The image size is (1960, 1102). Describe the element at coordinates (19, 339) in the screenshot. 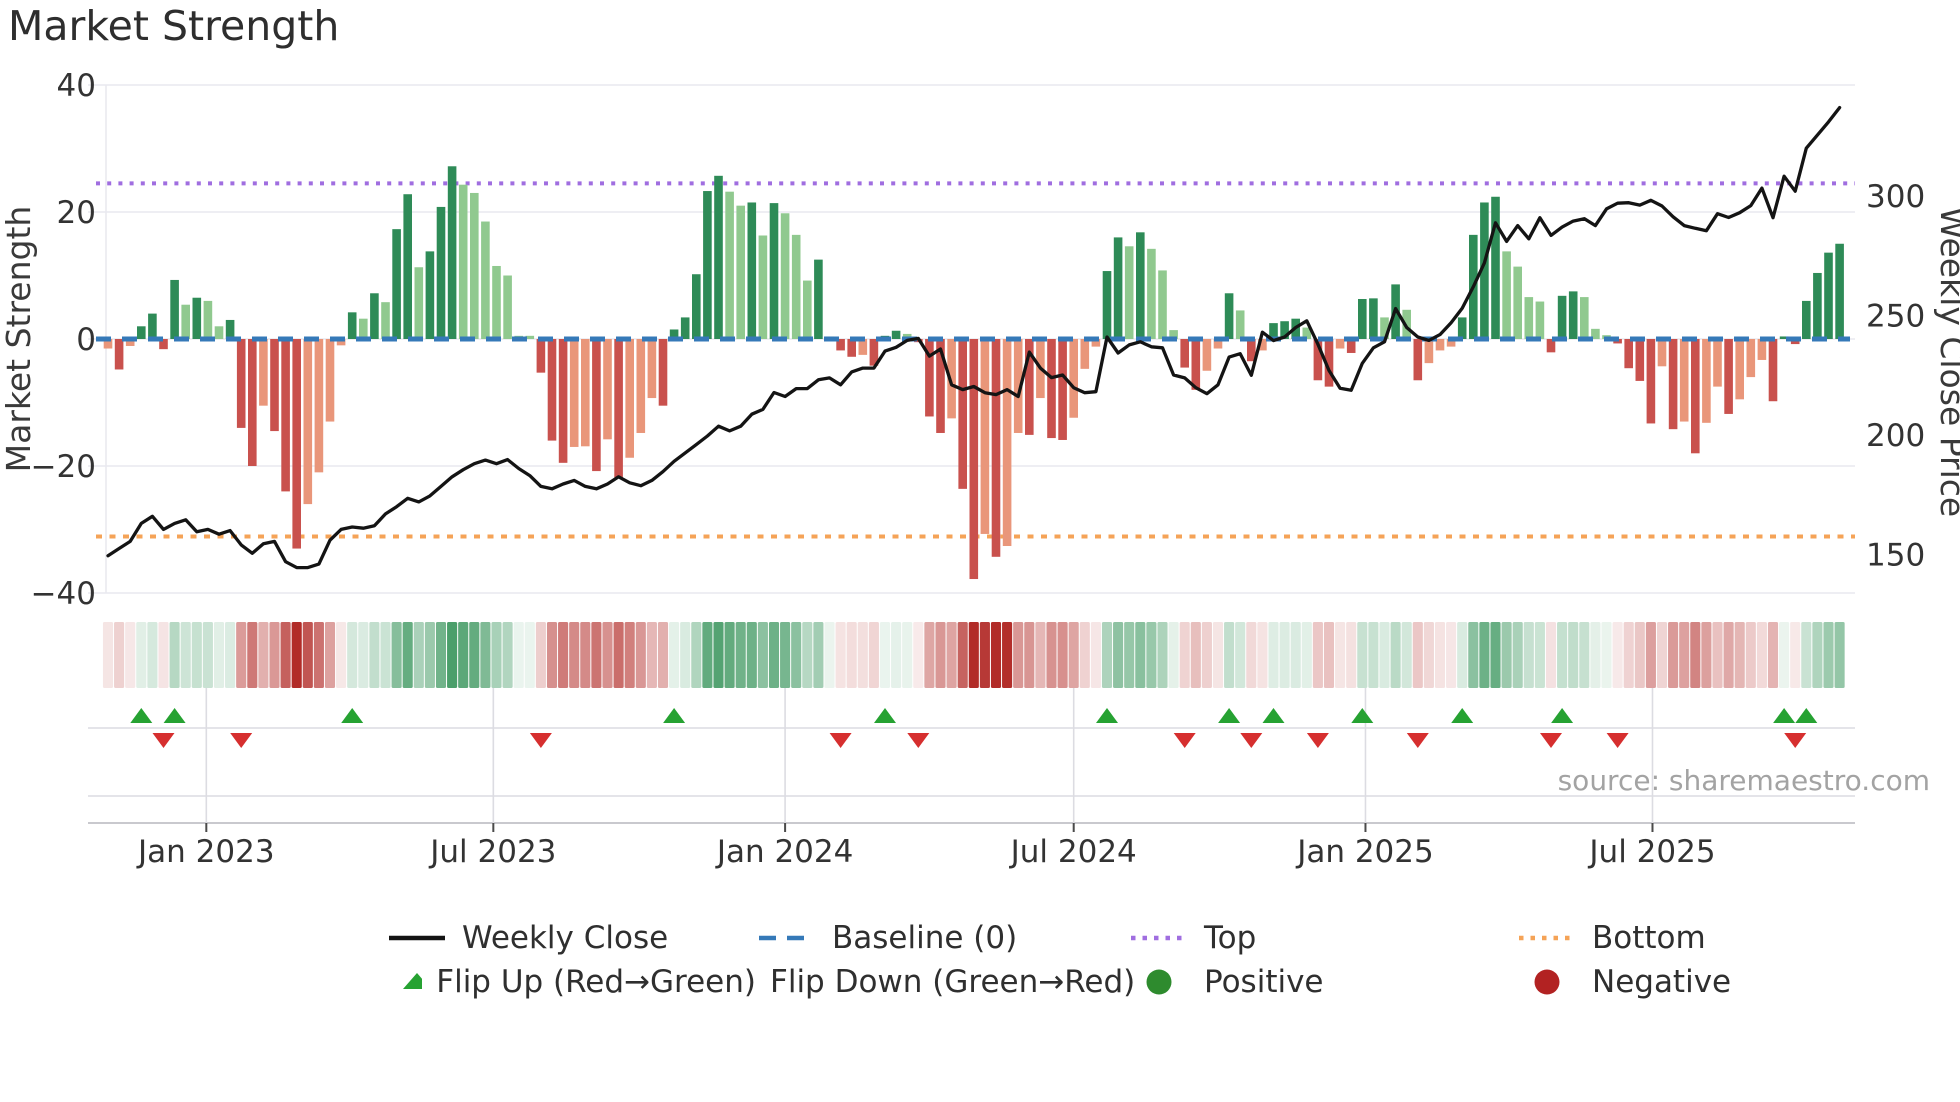

I see `left-axis-title: Market Strength` at that location.